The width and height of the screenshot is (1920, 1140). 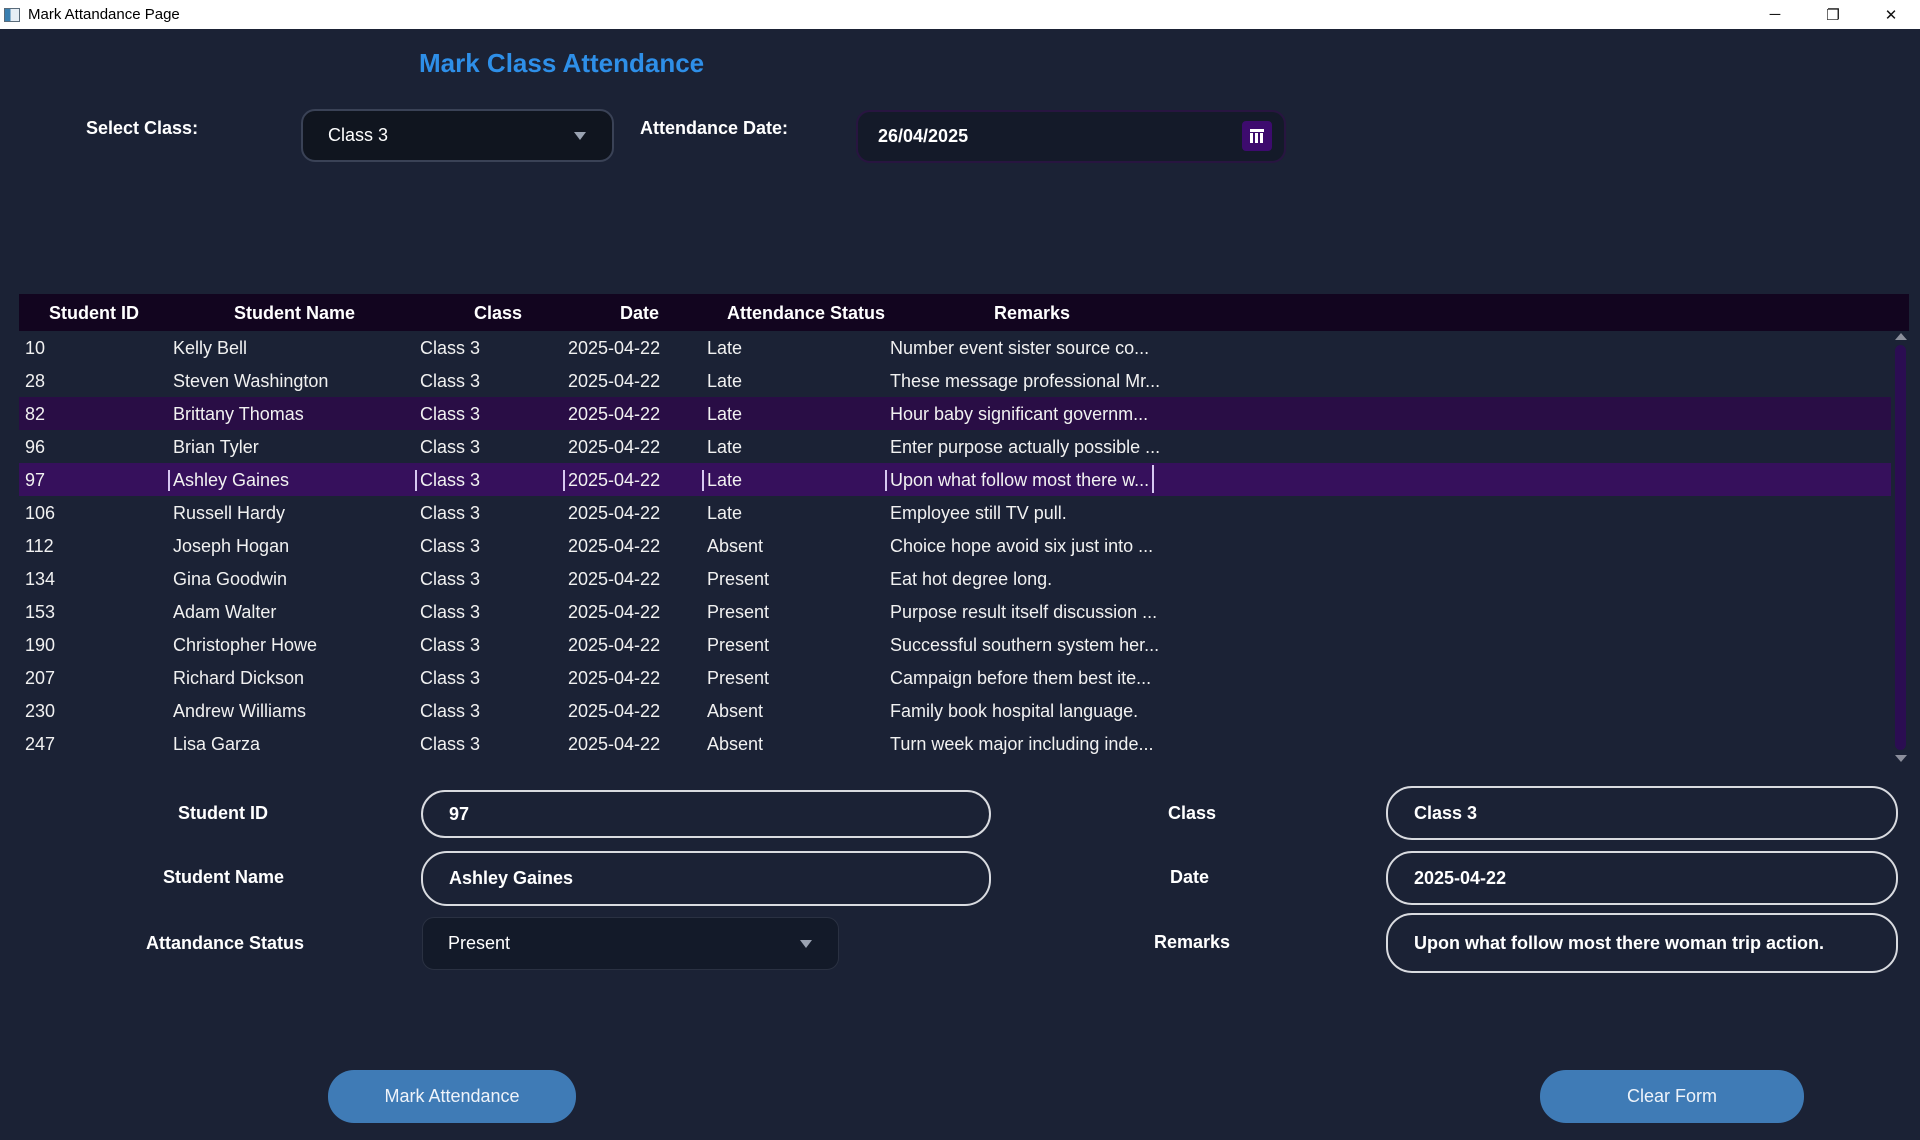 What do you see at coordinates (1891, 14) in the screenshot?
I see `close-icon: ✕` at bounding box center [1891, 14].